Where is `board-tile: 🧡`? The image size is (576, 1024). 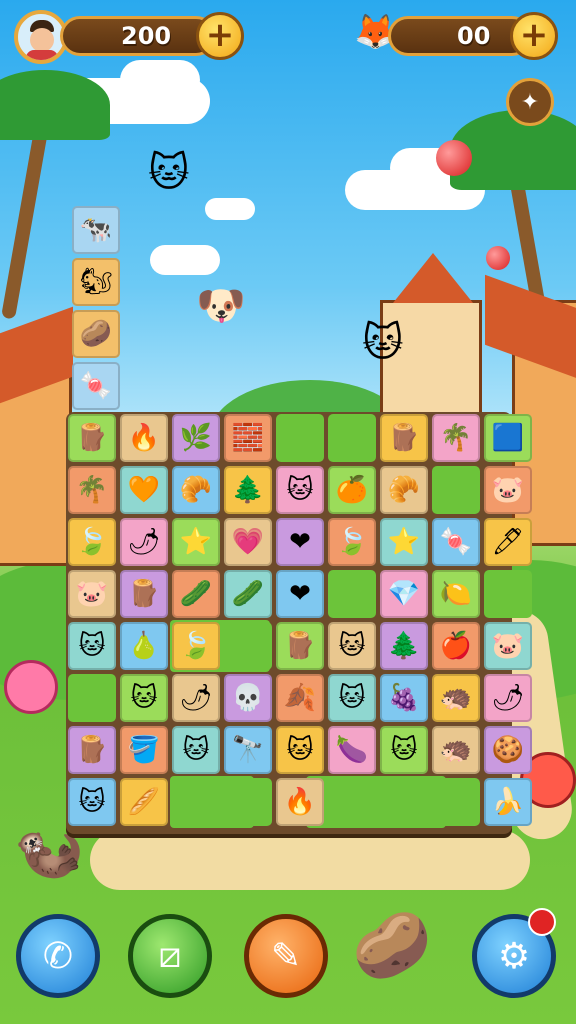
board-tile: 🧡 is located at coordinates (144, 490).